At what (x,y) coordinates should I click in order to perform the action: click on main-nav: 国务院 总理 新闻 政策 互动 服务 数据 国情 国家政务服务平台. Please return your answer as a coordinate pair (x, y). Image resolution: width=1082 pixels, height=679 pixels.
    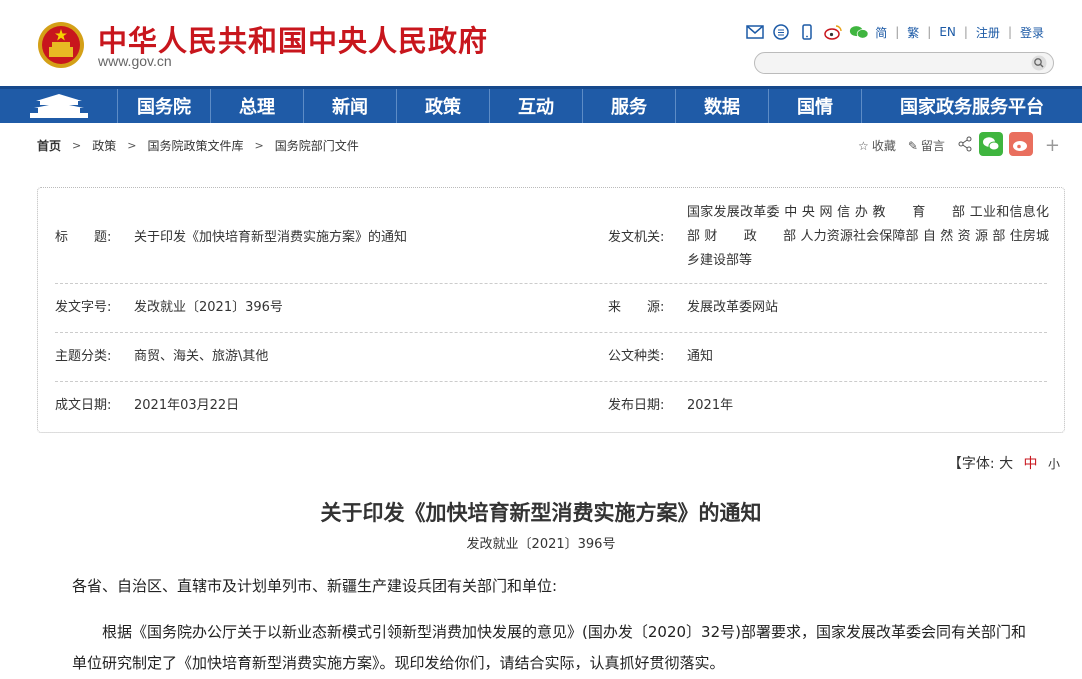
    Looking at the image, I should click on (541, 104).